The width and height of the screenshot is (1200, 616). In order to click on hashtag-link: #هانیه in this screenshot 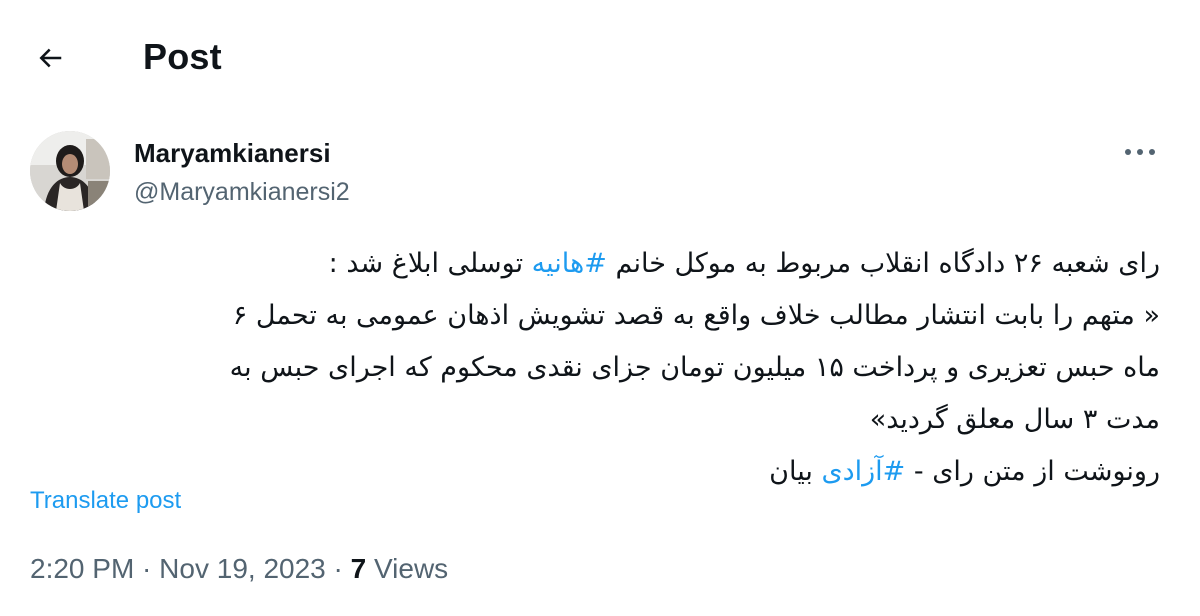, I will do `click(569, 263)`.